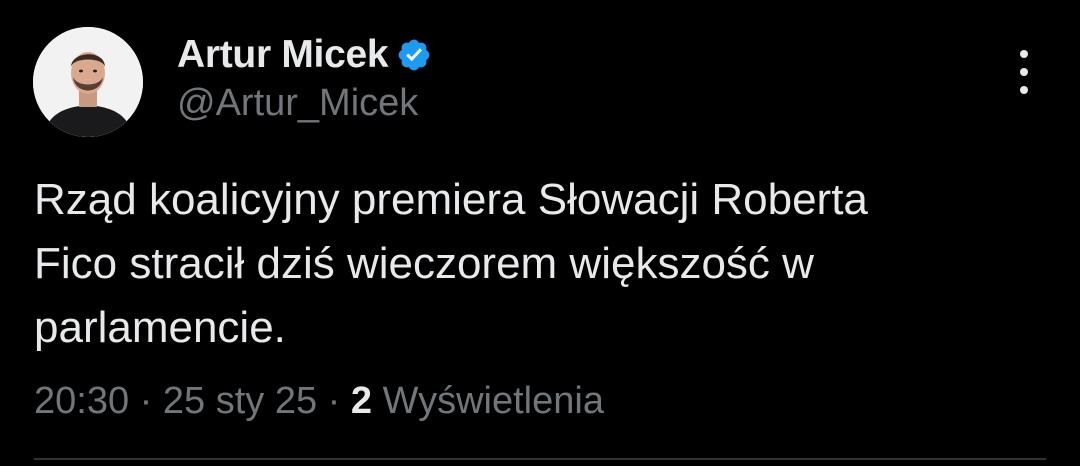 The image size is (1080, 466). I want to click on views-label: Wyświetlenia, so click(493, 401).